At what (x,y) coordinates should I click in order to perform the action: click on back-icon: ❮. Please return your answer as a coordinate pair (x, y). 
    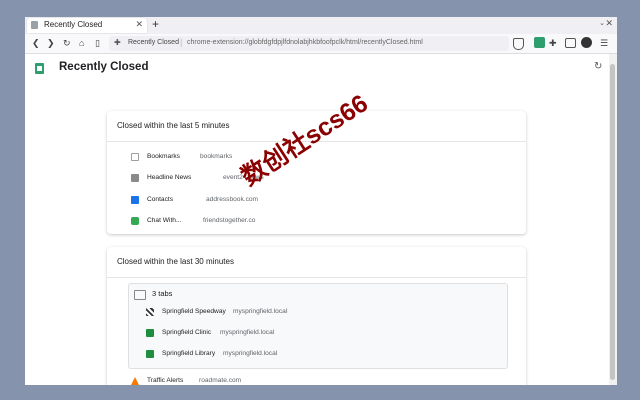
    Looking at the image, I should click on (36, 43).